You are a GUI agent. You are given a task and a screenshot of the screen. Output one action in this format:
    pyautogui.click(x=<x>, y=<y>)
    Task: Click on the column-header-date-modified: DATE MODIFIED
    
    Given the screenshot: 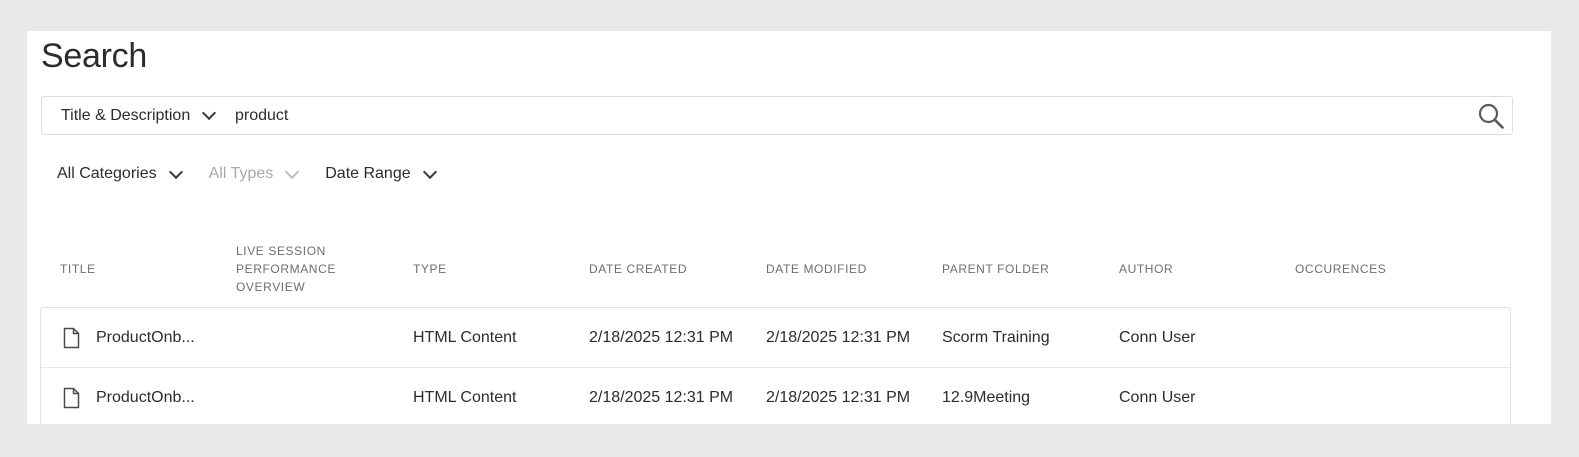 What is the action you would take?
    pyautogui.click(x=816, y=269)
    